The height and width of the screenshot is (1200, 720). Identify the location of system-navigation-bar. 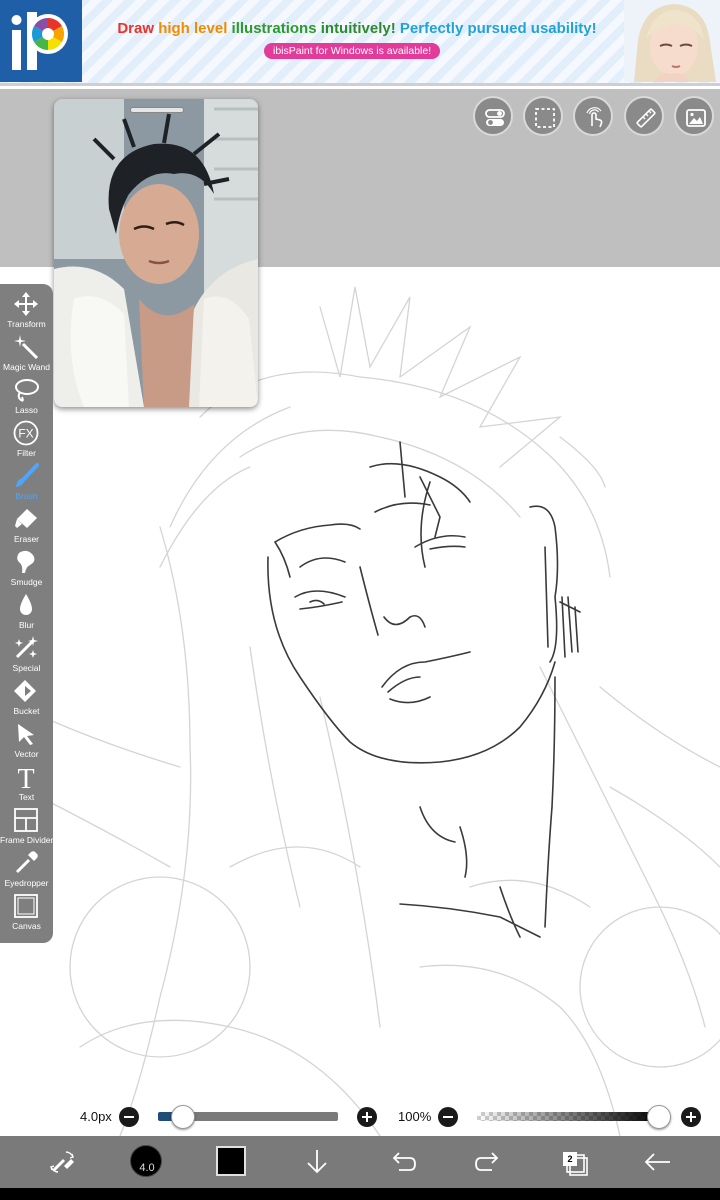
(360, 1194).